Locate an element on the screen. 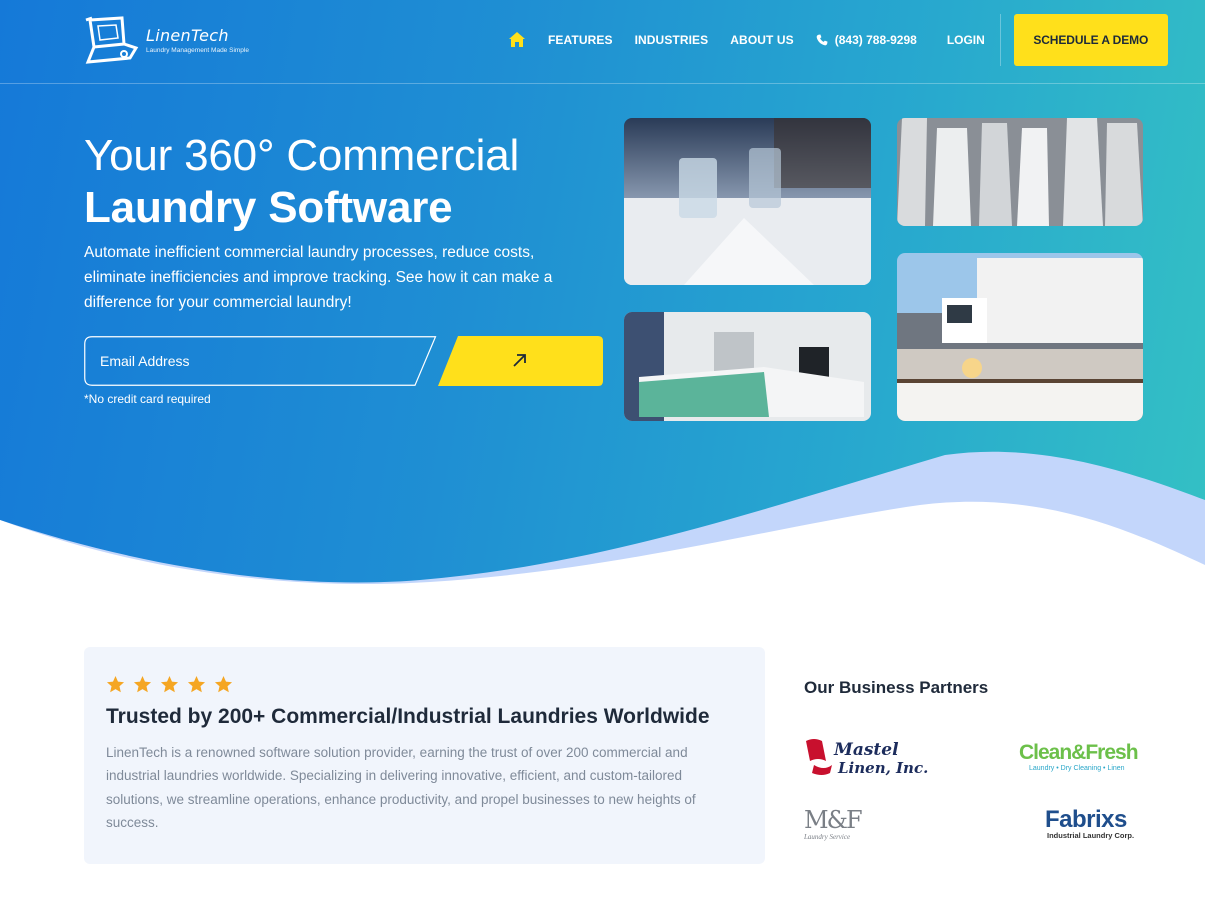 The width and height of the screenshot is (1205, 921). brand-tagline: Laundry Management Made Simple is located at coordinates (197, 50).